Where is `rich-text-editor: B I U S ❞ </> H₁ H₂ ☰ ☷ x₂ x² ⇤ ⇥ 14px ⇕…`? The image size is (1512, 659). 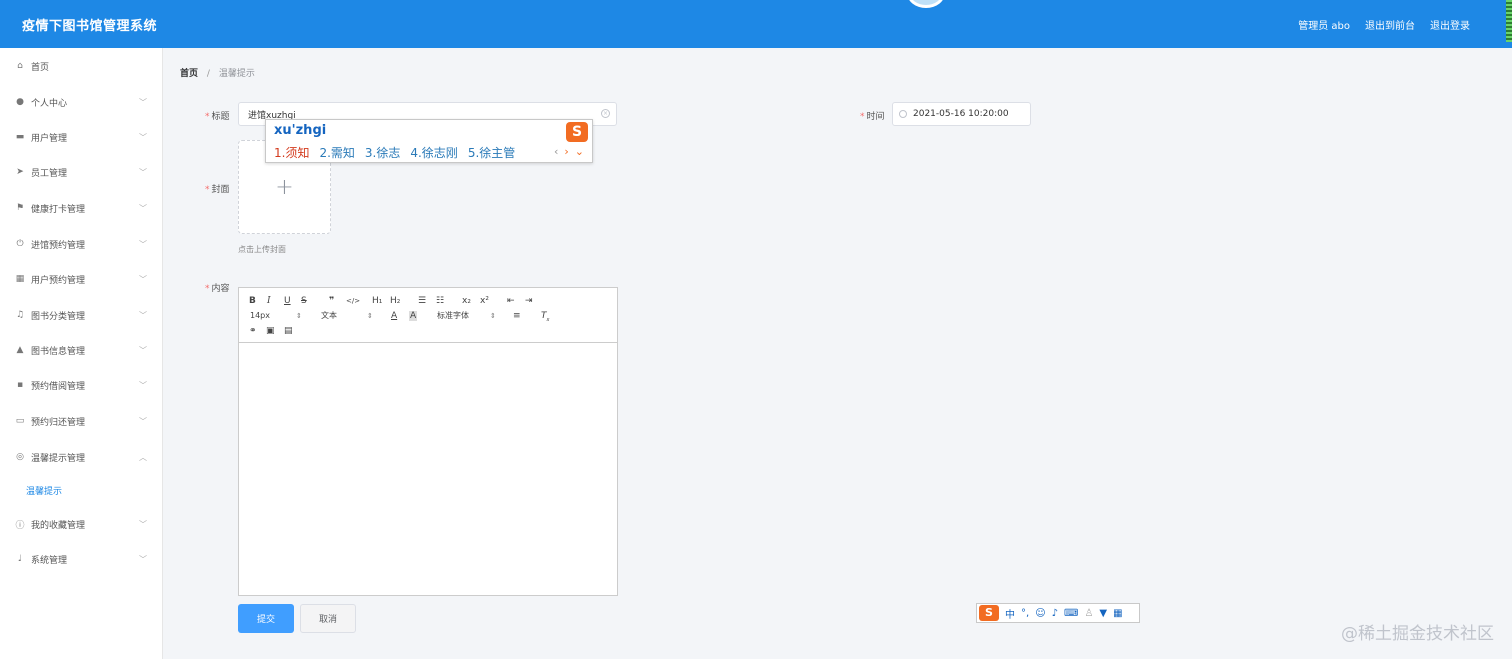
rich-text-editor: B I U S ❞ </> H₁ H₂ ☰ ☷ x₂ x² ⇤ ⇥ 14px ⇕… is located at coordinates (428, 441).